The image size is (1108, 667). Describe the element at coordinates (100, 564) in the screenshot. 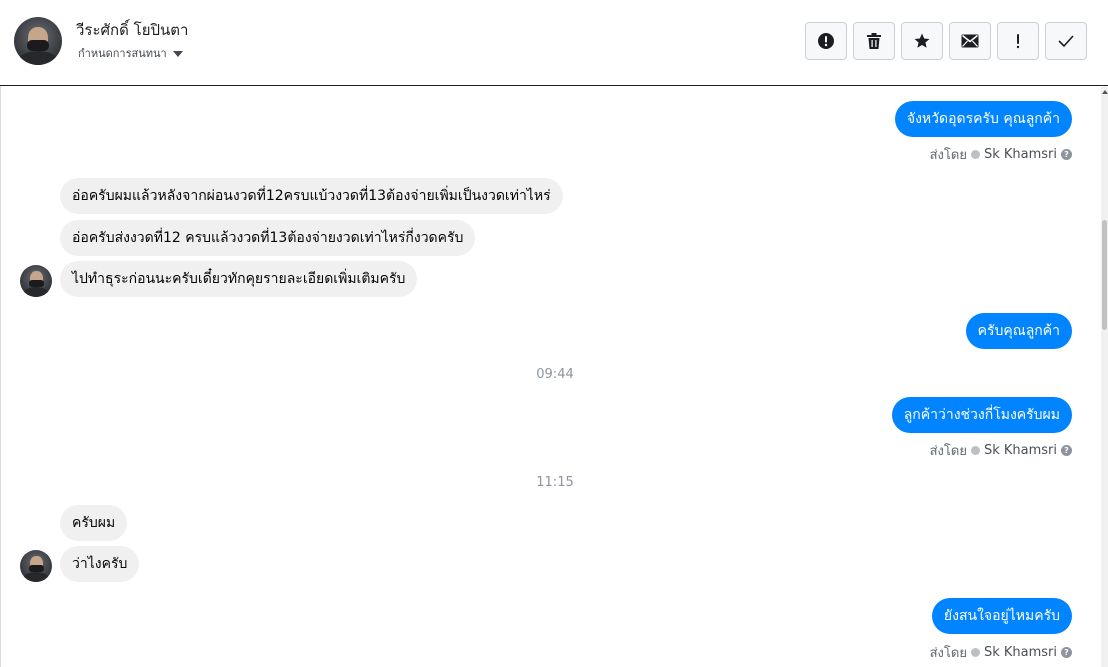

I see `incoming-message: ว่าไงครับ` at that location.